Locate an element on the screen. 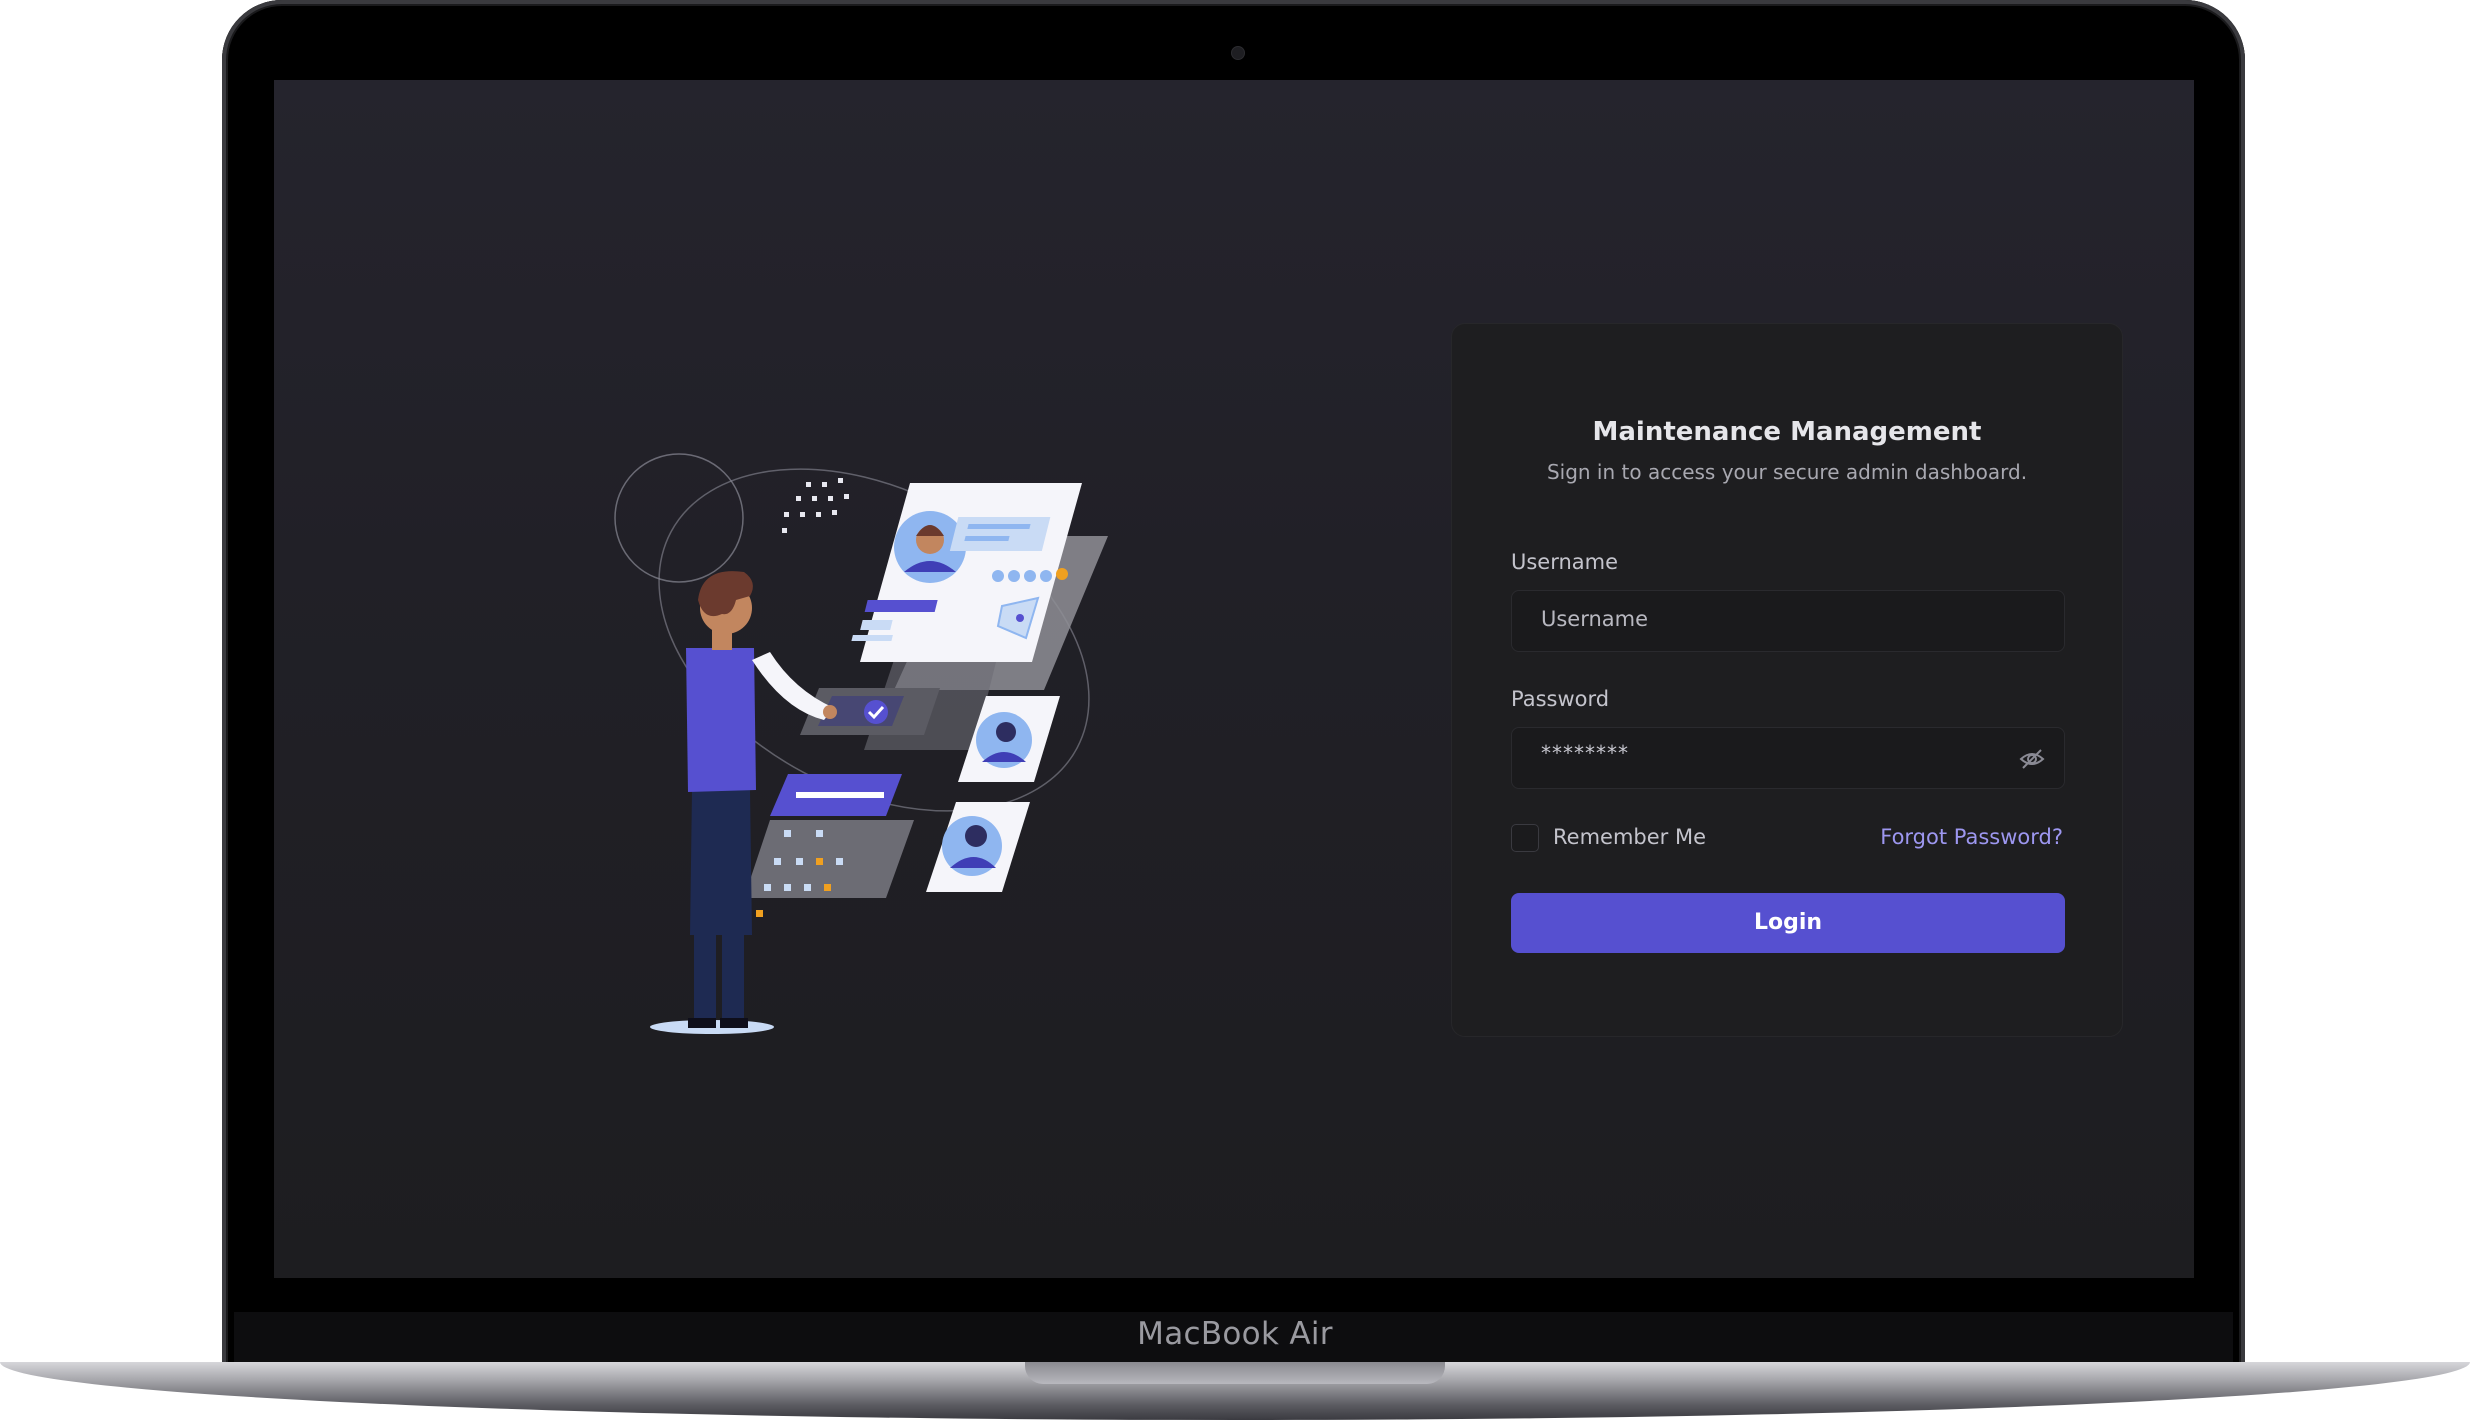 The height and width of the screenshot is (1420, 2470). forgot-password-link: Forgot Password? is located at coordinates (1971, 837).